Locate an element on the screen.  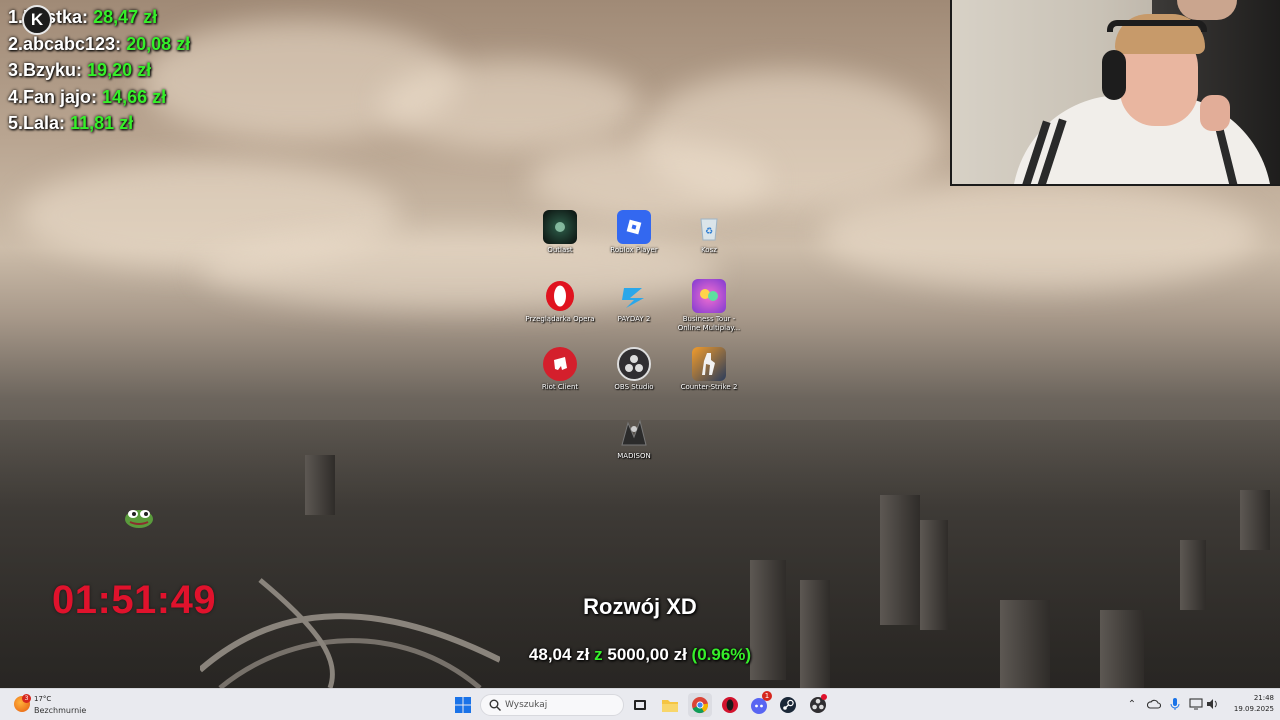
desktop-icon-madison: MADISON is located at coordinates (634, 438).